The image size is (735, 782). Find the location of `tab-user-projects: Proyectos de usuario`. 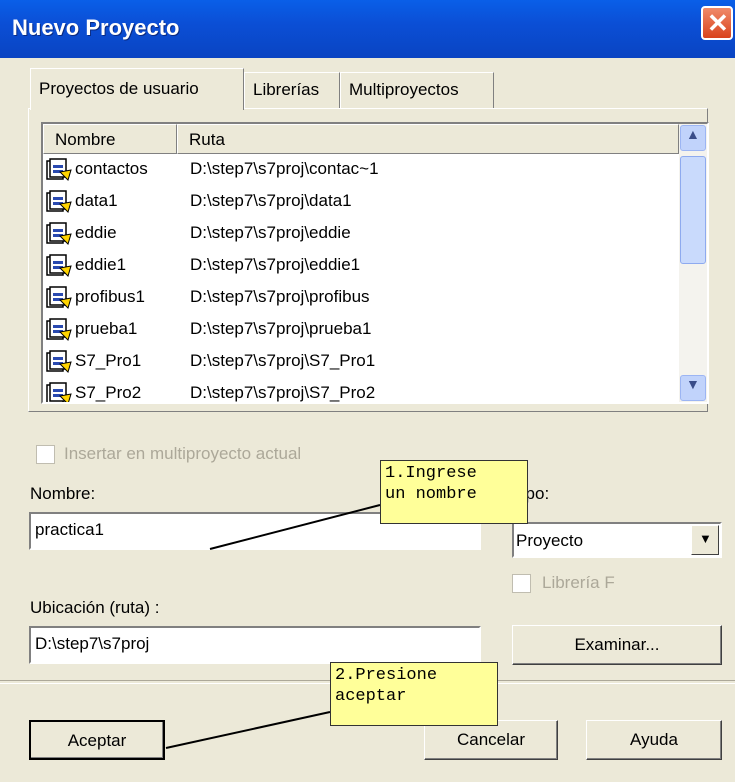

tab-user-projects: Proyectos de usuario is located at coordinates (137, 89).